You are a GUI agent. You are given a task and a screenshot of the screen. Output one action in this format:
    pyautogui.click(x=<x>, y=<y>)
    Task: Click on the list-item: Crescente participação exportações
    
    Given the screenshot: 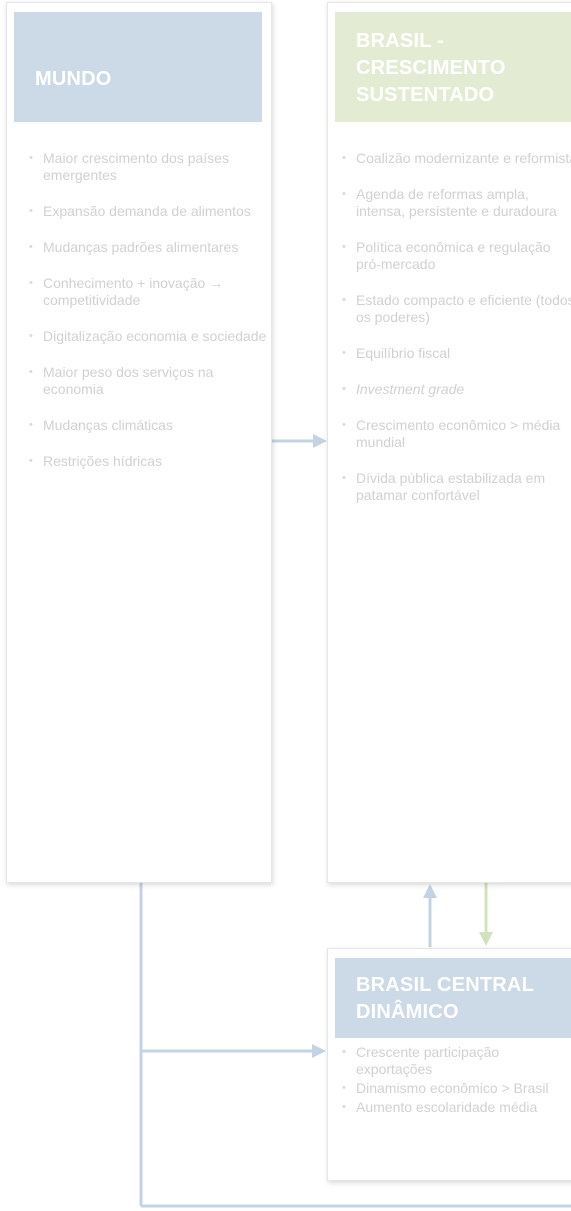 What is the action you would take?
    pyautogui.click(x=456, y=1061)
    